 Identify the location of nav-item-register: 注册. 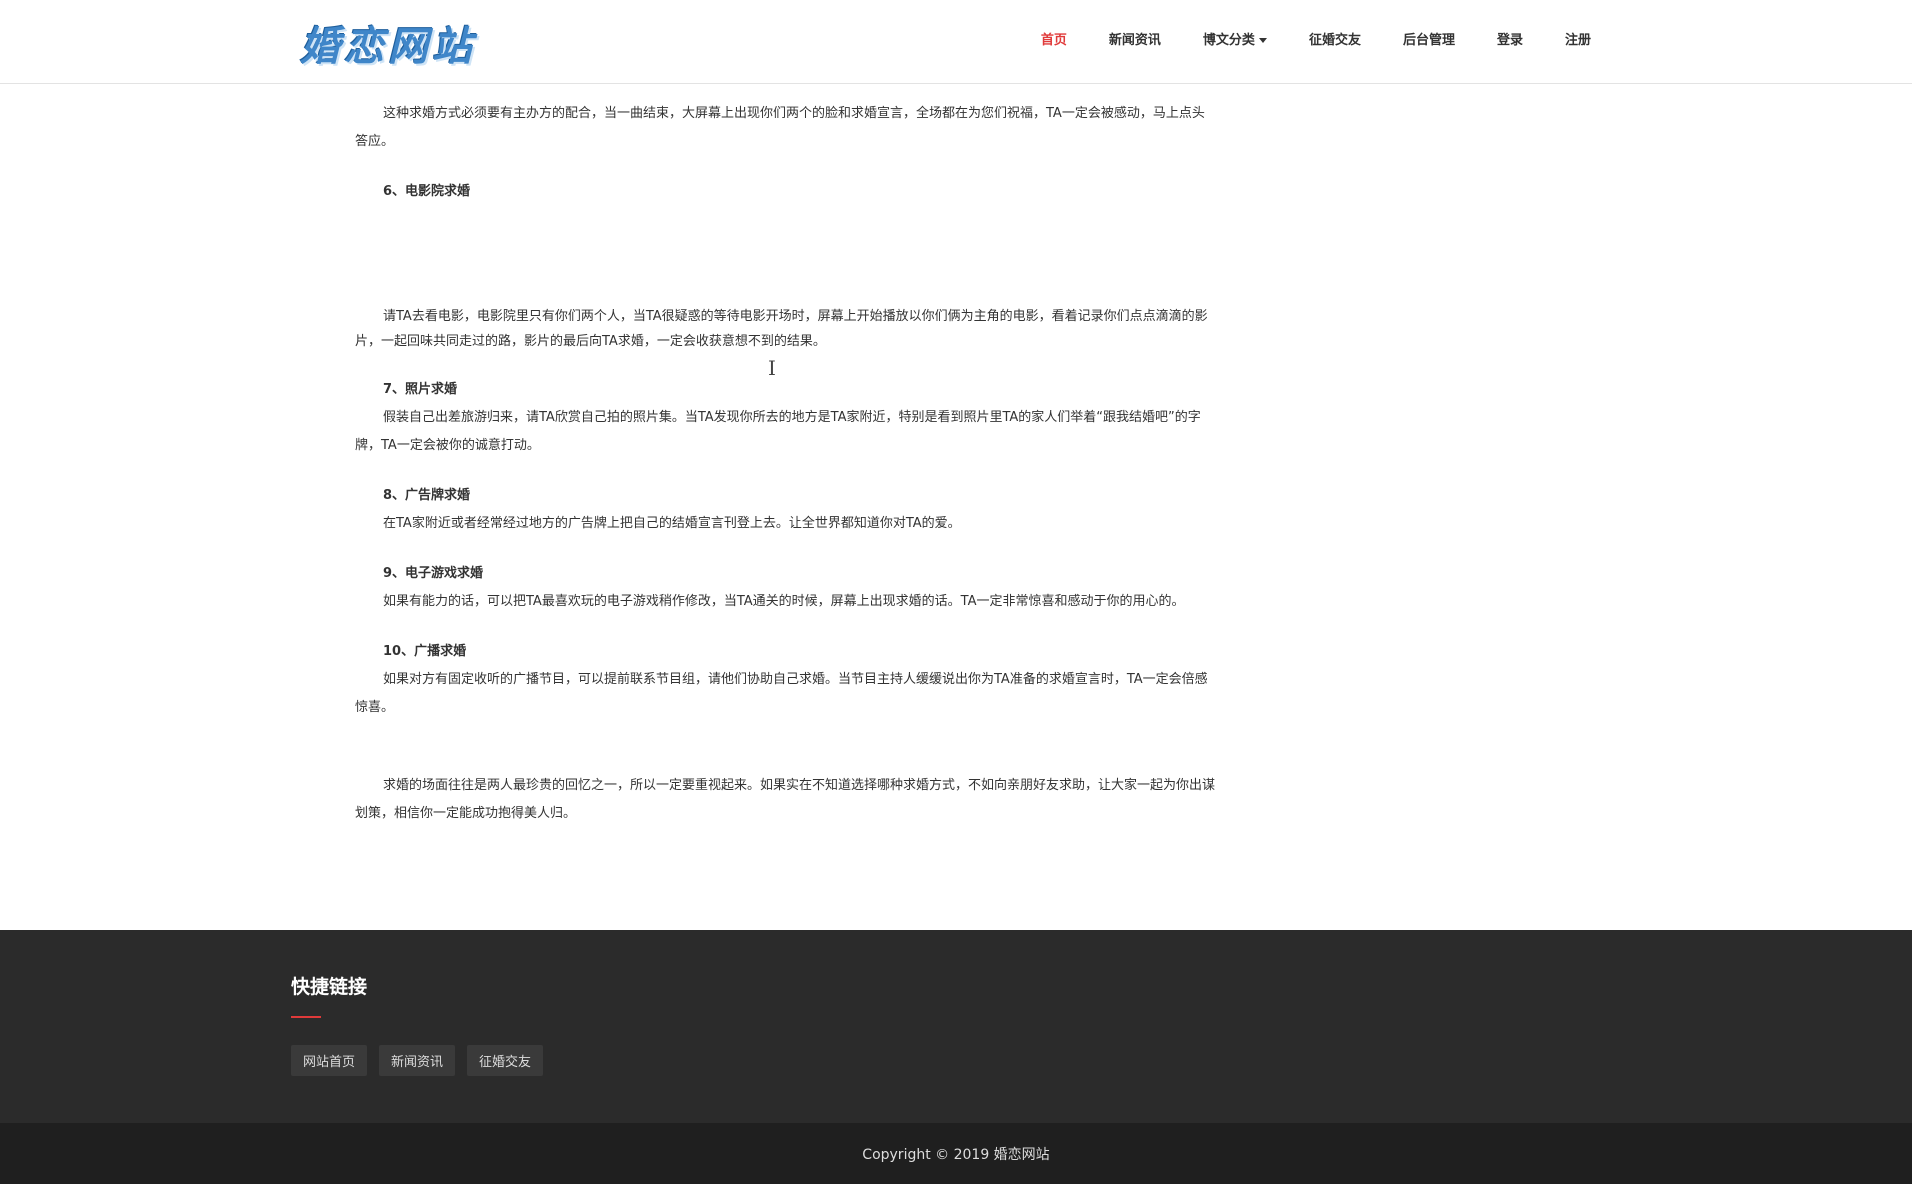
(1578, 38).